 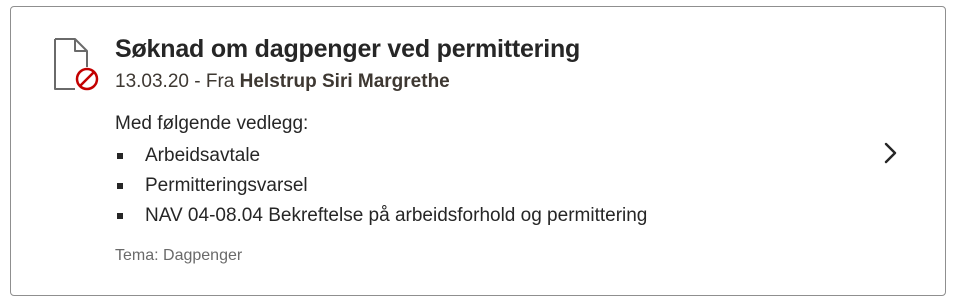 I want to click on from-prefix: - Fra, so click(x=214, y=81).